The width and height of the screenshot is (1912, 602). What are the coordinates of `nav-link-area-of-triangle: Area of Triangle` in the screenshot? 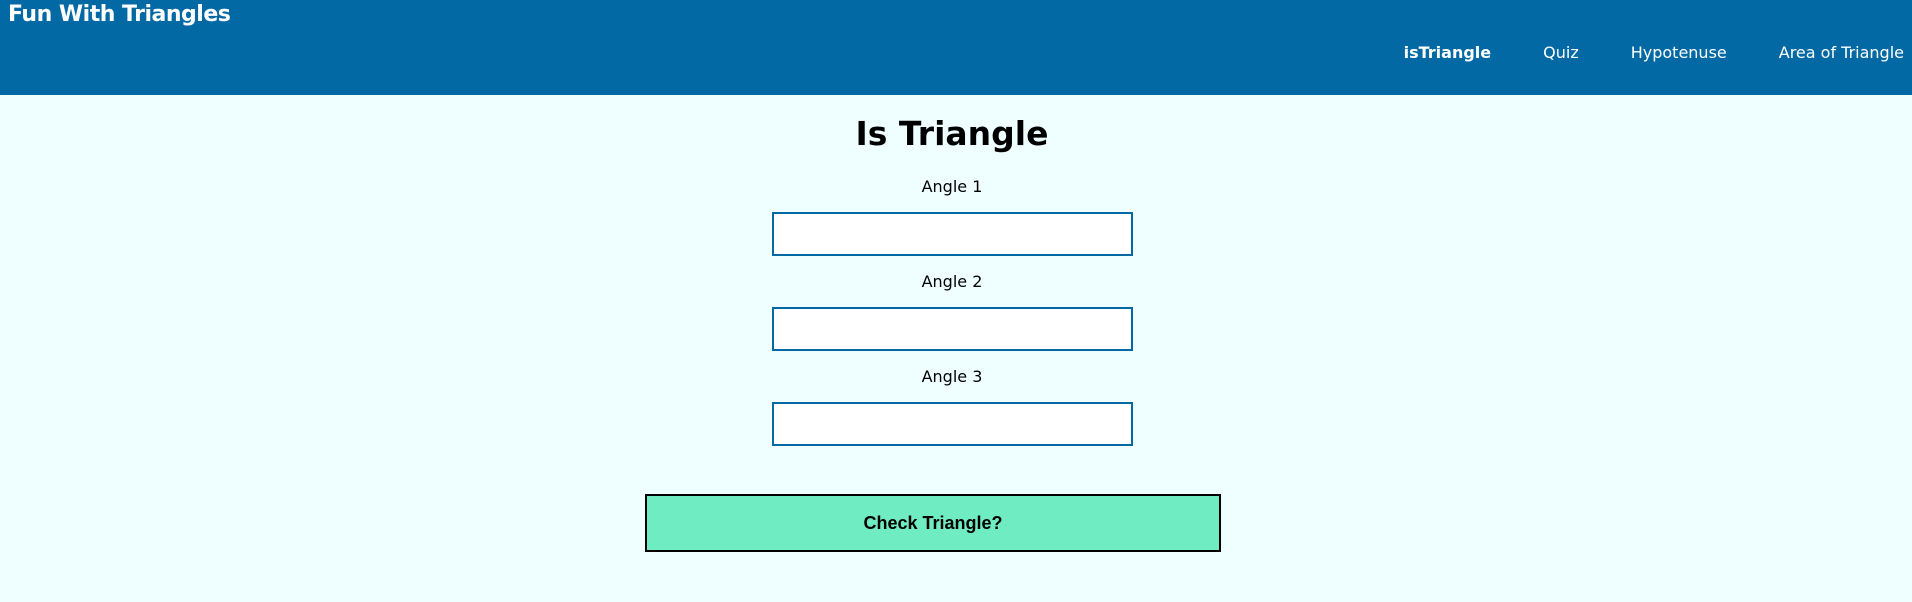 It's located at (1841, 53).